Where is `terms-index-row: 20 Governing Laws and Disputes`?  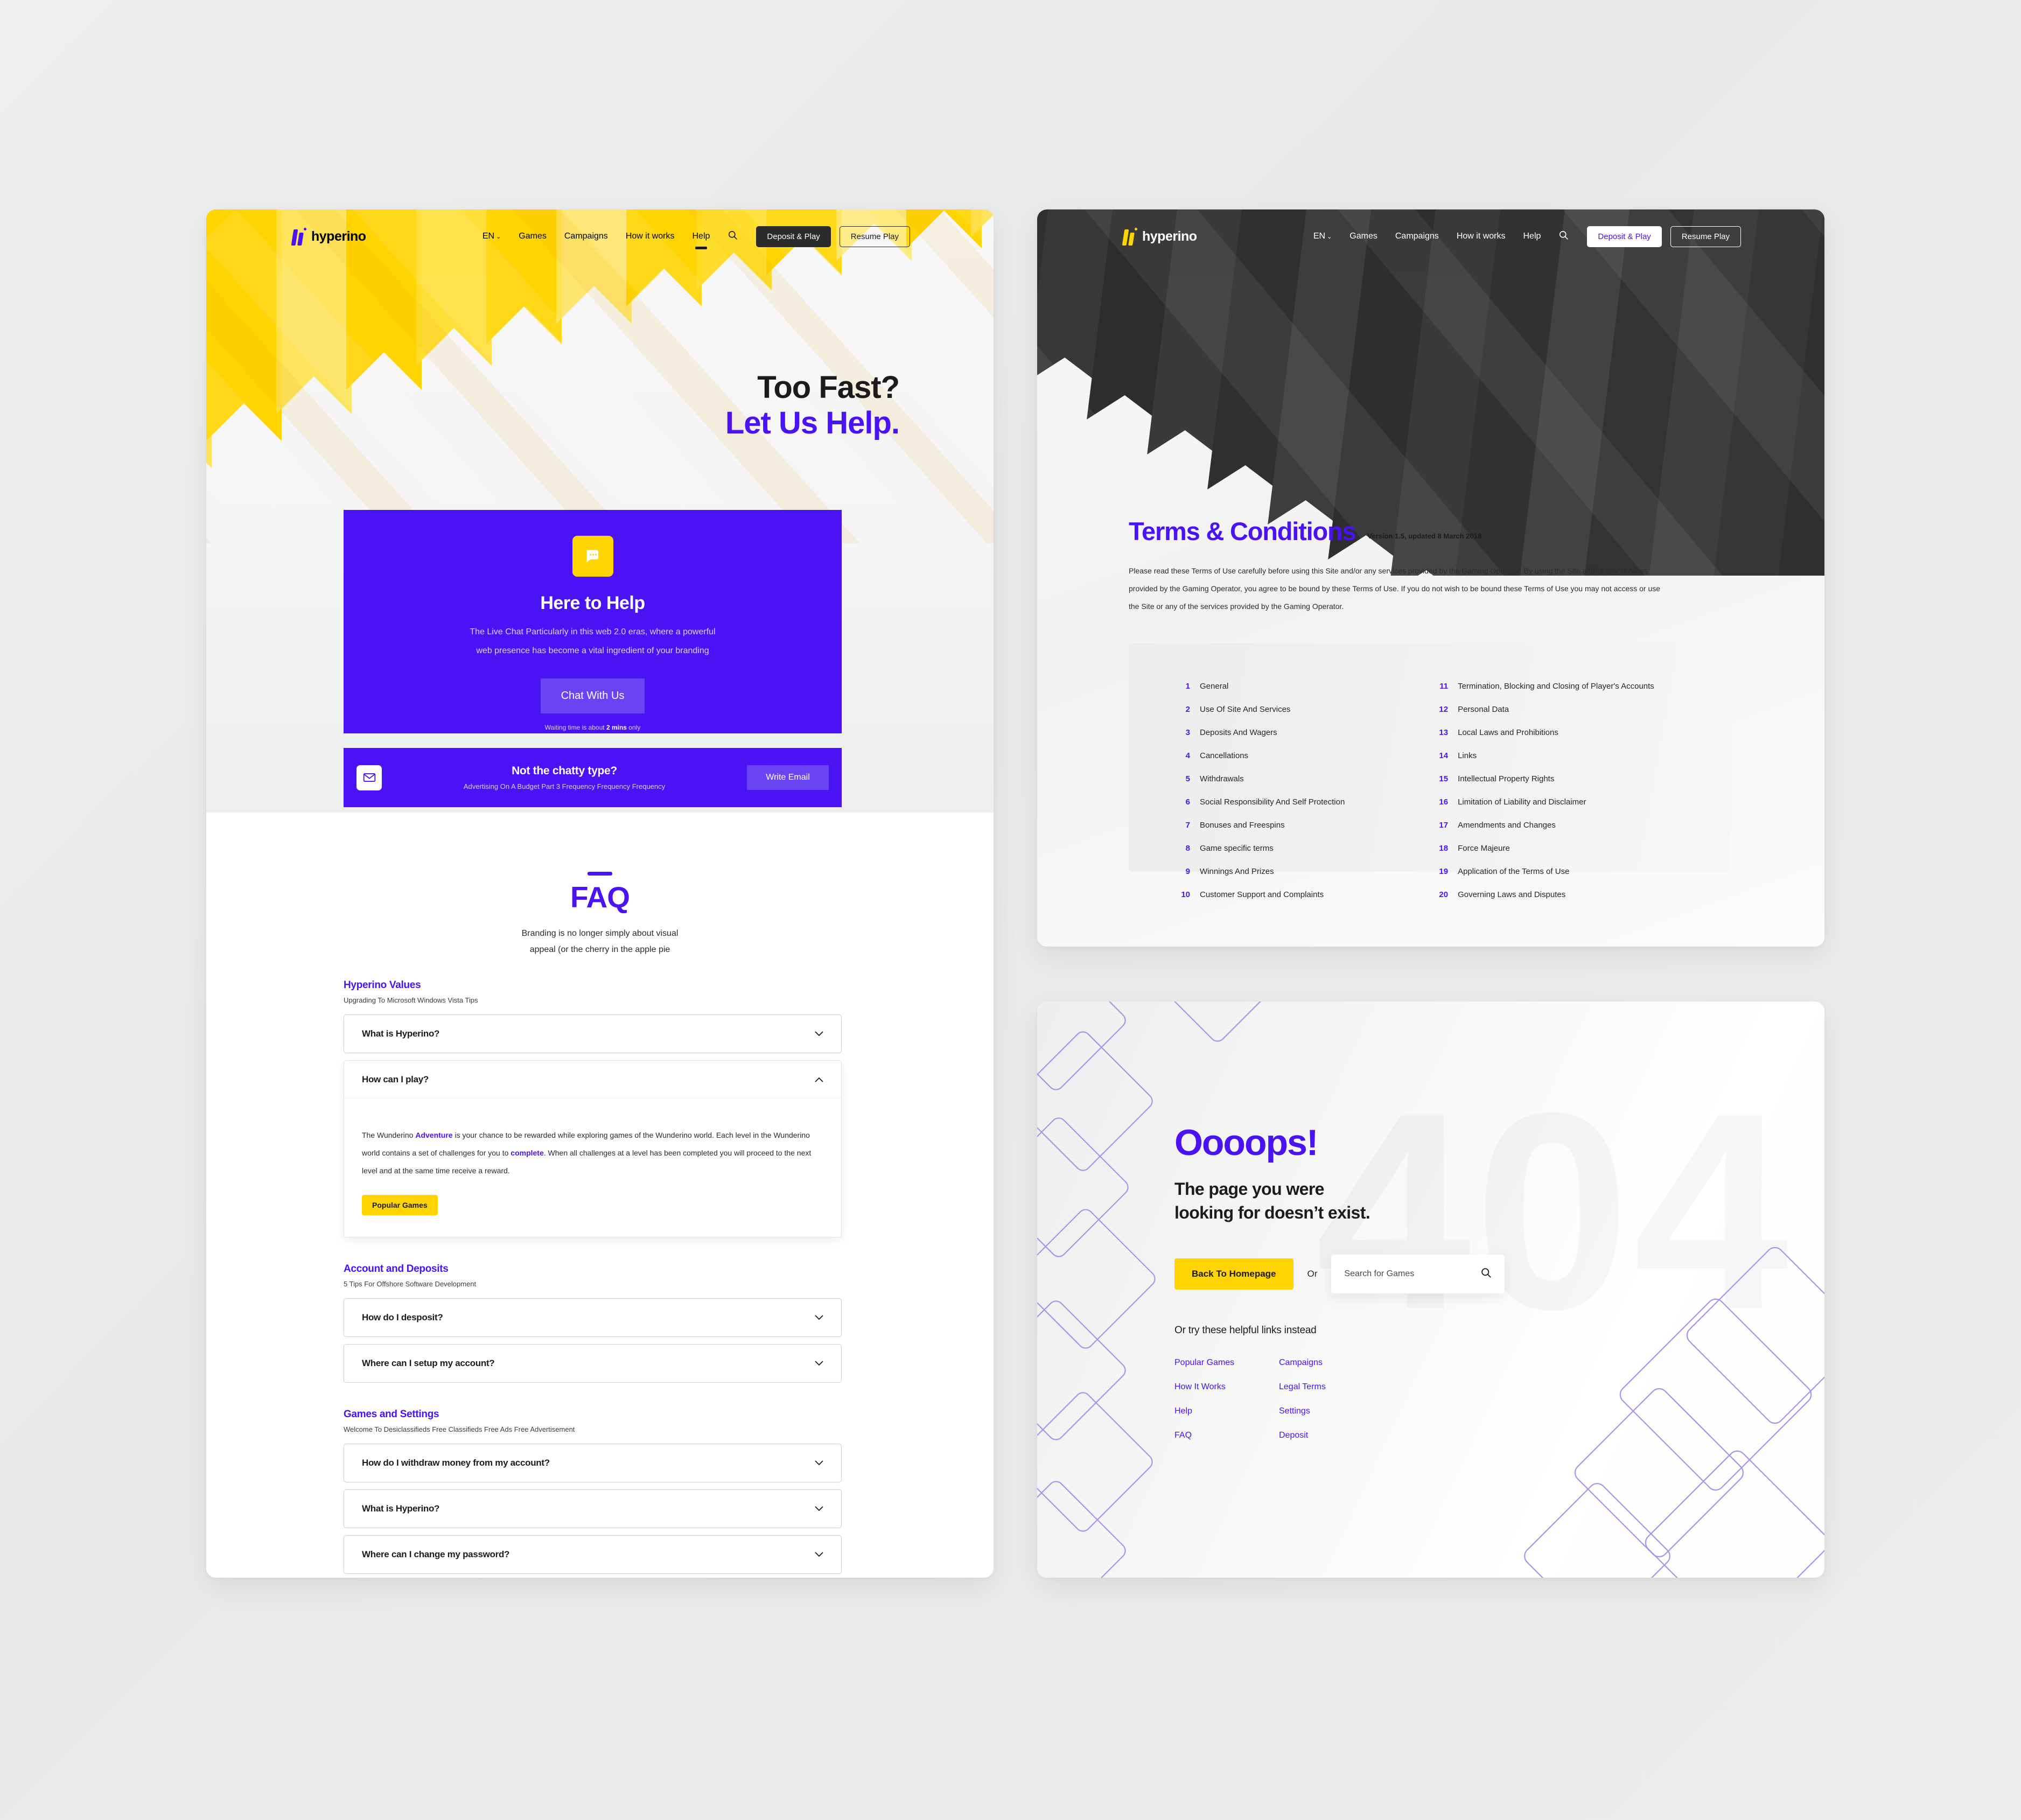 terms-index-row: 20 Governing Laws and Disputes is located at coordinates (1580, 894).